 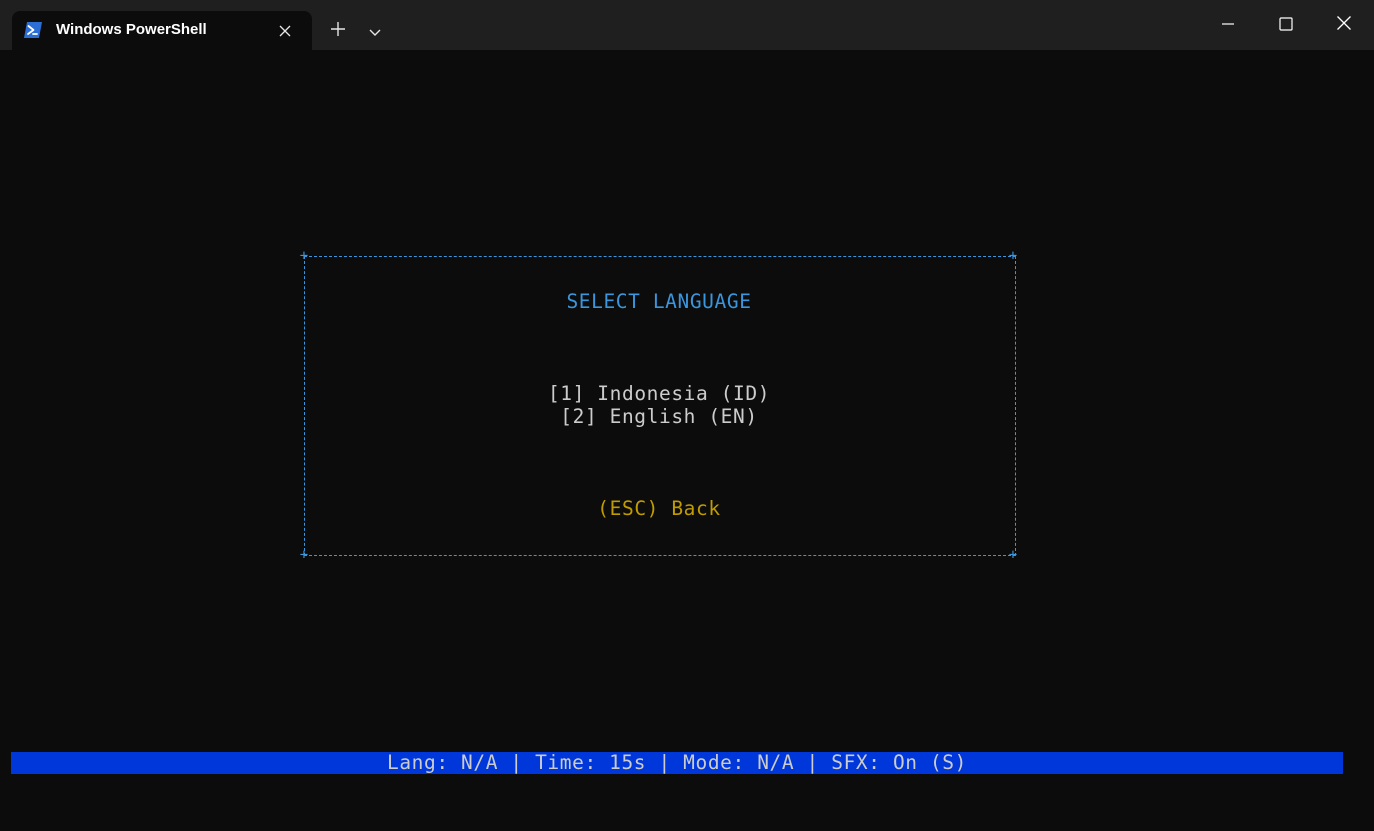 I want to click on minimize-button, so click(x=1228, y=25).